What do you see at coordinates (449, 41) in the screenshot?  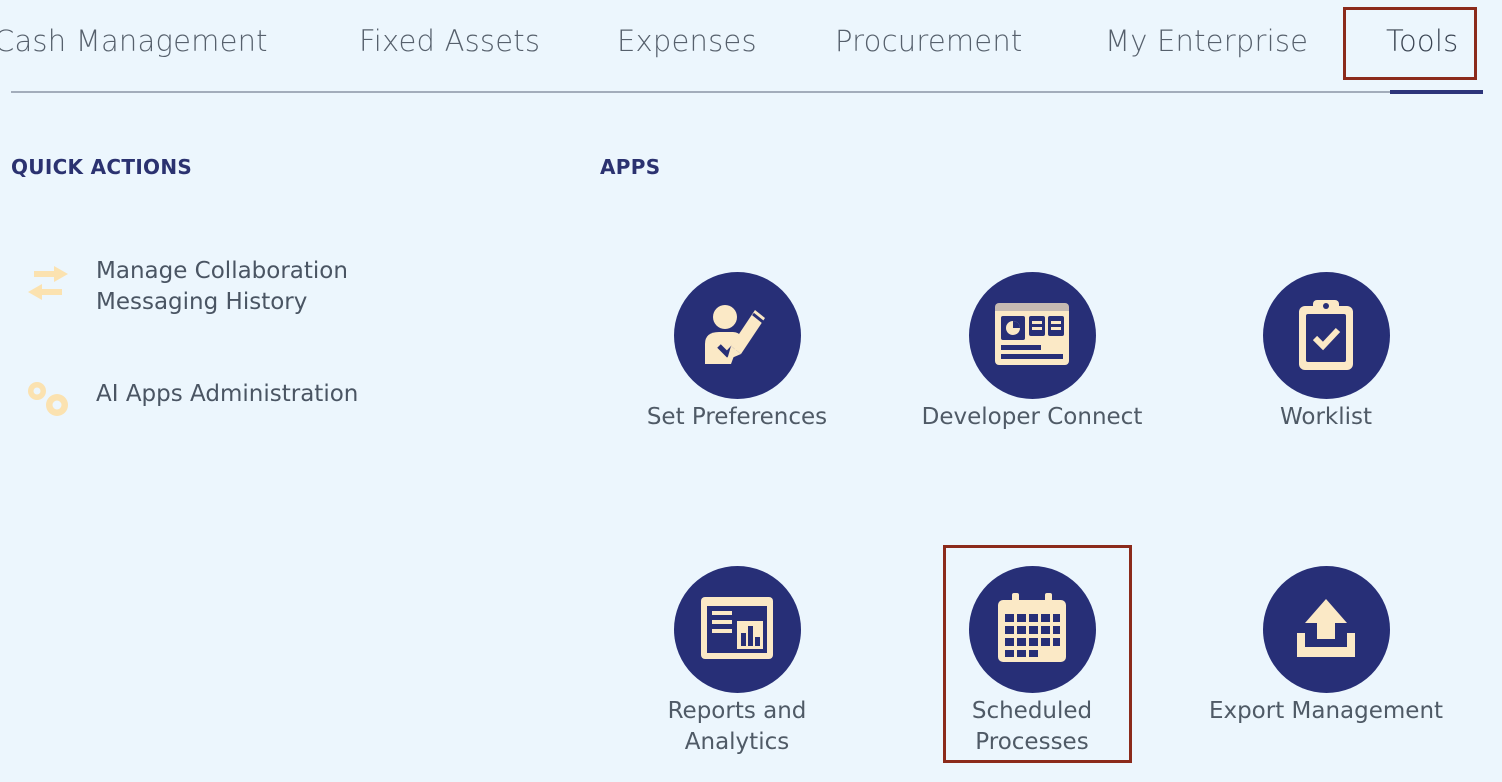 I see `tab-fixed-assets: Fixed Assets` at bounding box center [449, 41].